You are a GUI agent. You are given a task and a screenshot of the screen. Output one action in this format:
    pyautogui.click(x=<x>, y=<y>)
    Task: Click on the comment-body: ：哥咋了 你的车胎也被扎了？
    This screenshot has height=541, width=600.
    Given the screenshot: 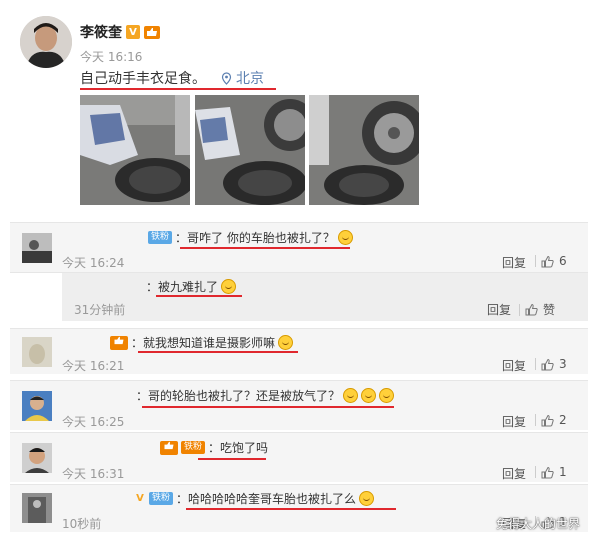 What is the action you would take?
    pyautogui.click(x=255, y=238)
    